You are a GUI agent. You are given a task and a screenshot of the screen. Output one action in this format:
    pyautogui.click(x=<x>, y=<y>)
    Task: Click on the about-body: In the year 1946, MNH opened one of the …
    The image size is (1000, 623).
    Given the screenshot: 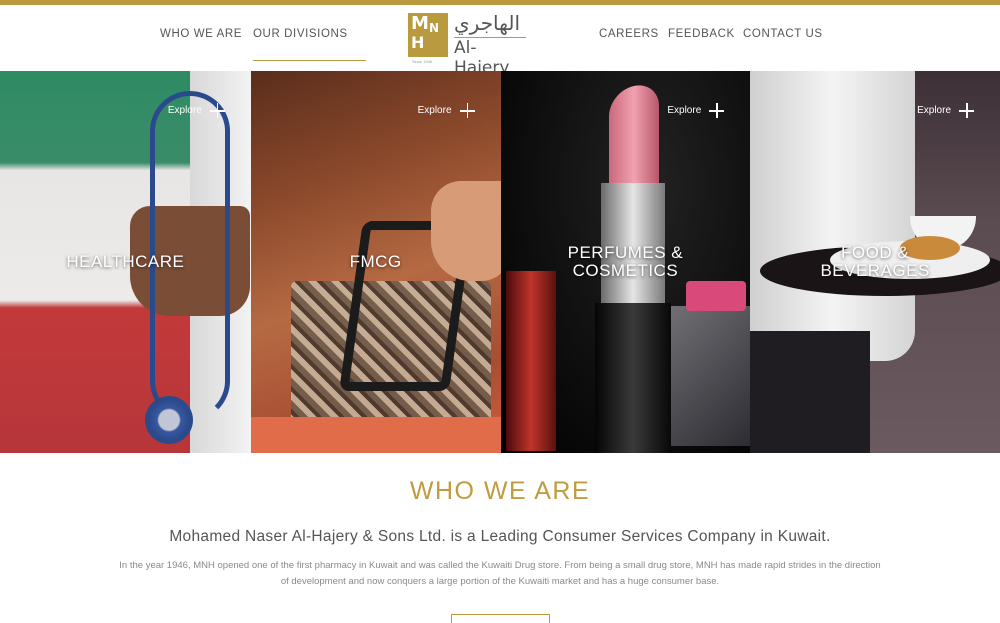 What is the action you would take?
    pyautogui.click(x=500, y=573)
    